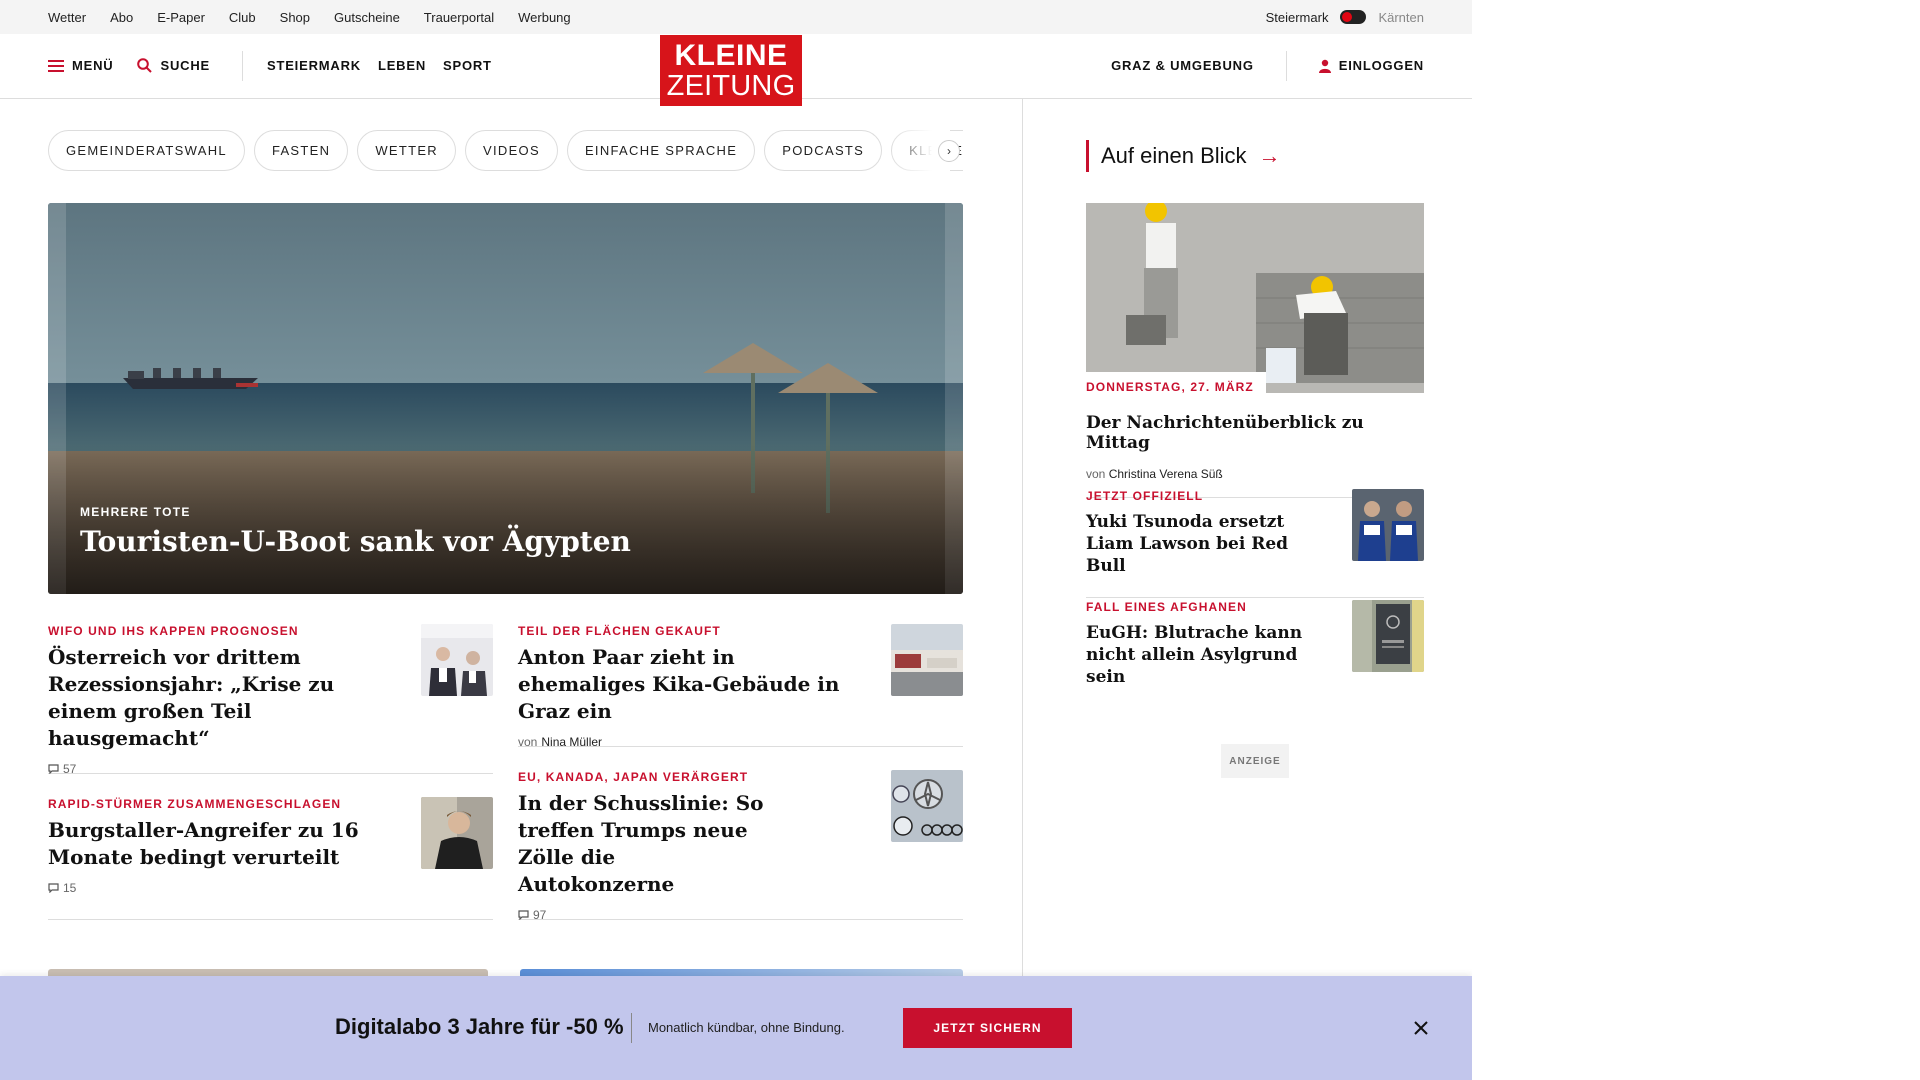 Image resolution: width=1920 pixels, height=1080 pixels. I want to click on site-logo: KLEINE ZEITUNG, so click(731, 70).